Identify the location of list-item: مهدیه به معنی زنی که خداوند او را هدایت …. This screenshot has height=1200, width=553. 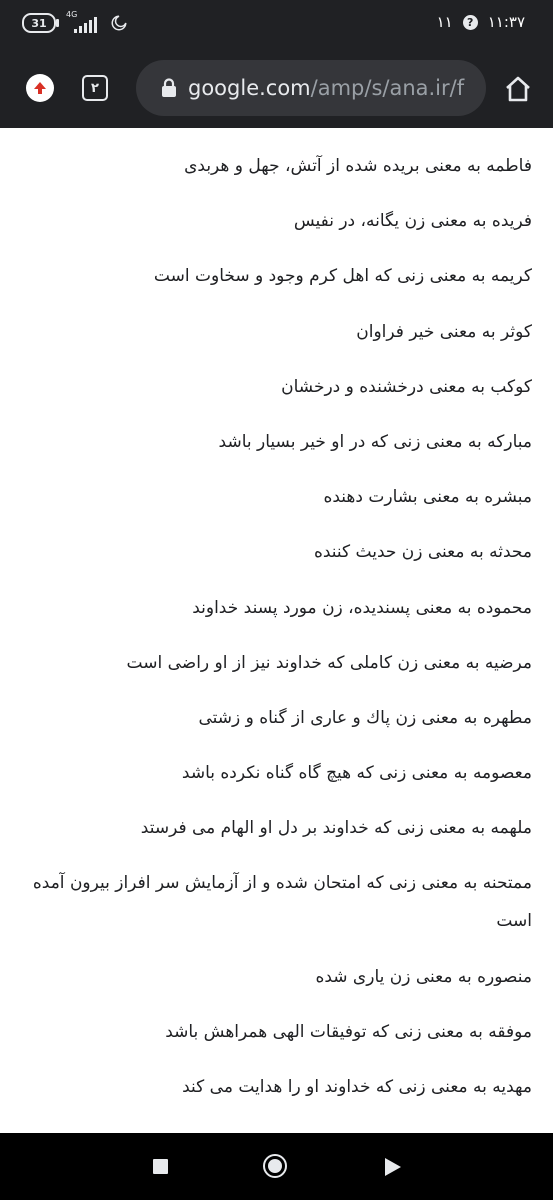
(357, 1087).